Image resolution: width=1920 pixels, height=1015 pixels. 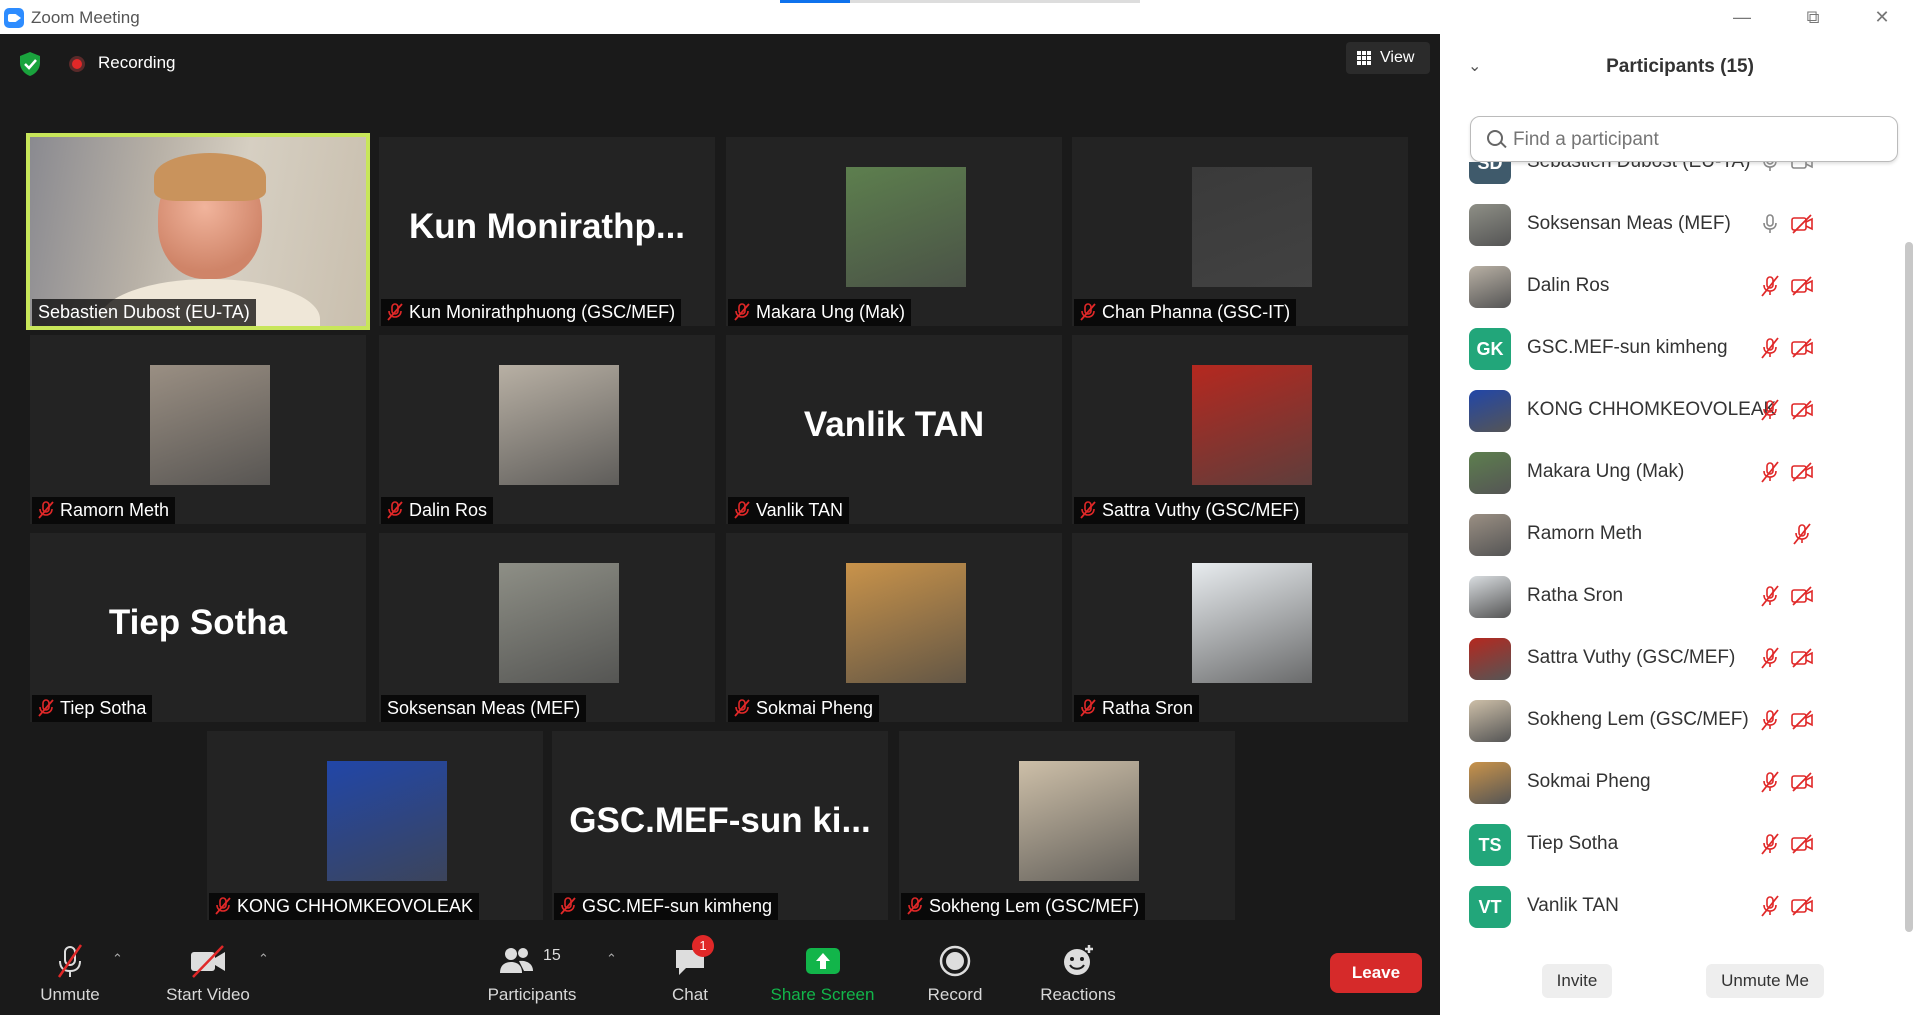 I want to click on video-tile-vanlik-tan: Vanlik TAN Vanlik TAN, so click(x=894, y=429).